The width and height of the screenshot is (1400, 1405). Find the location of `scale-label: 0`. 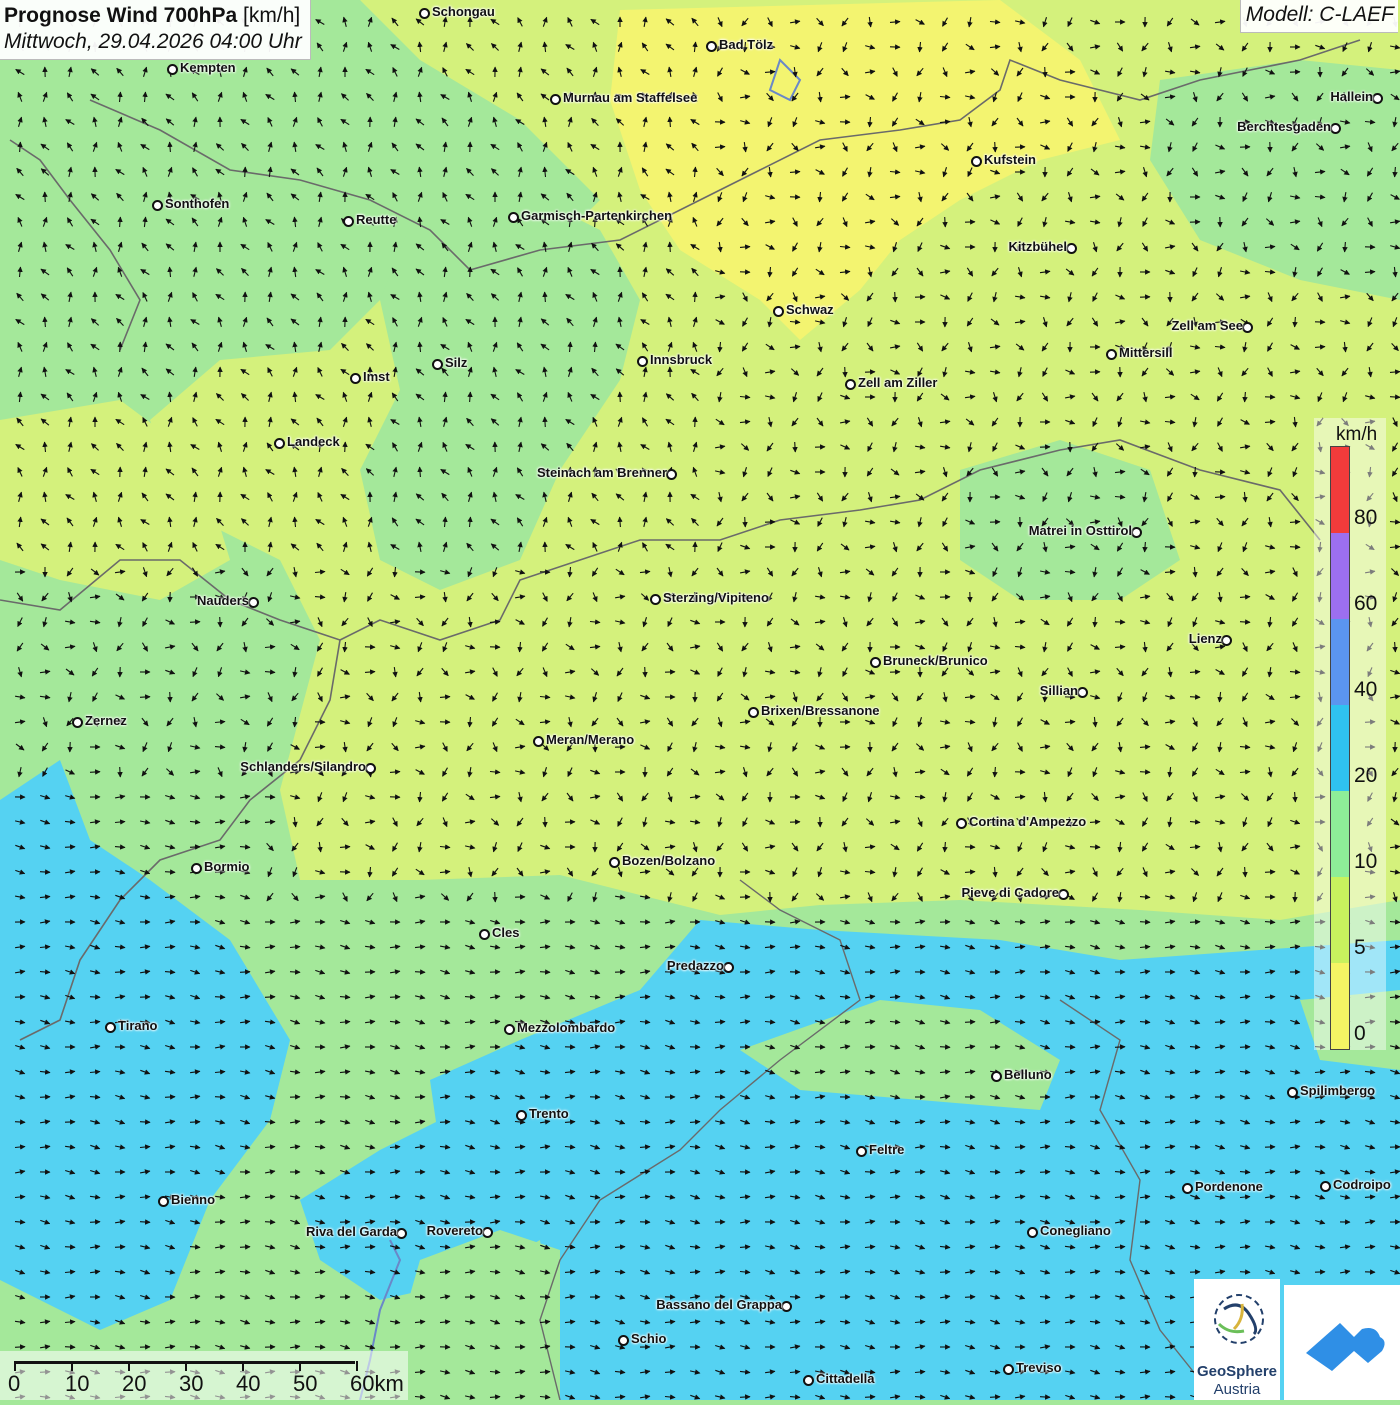

scale-label: 0 is located at coordinates (14, 1384).